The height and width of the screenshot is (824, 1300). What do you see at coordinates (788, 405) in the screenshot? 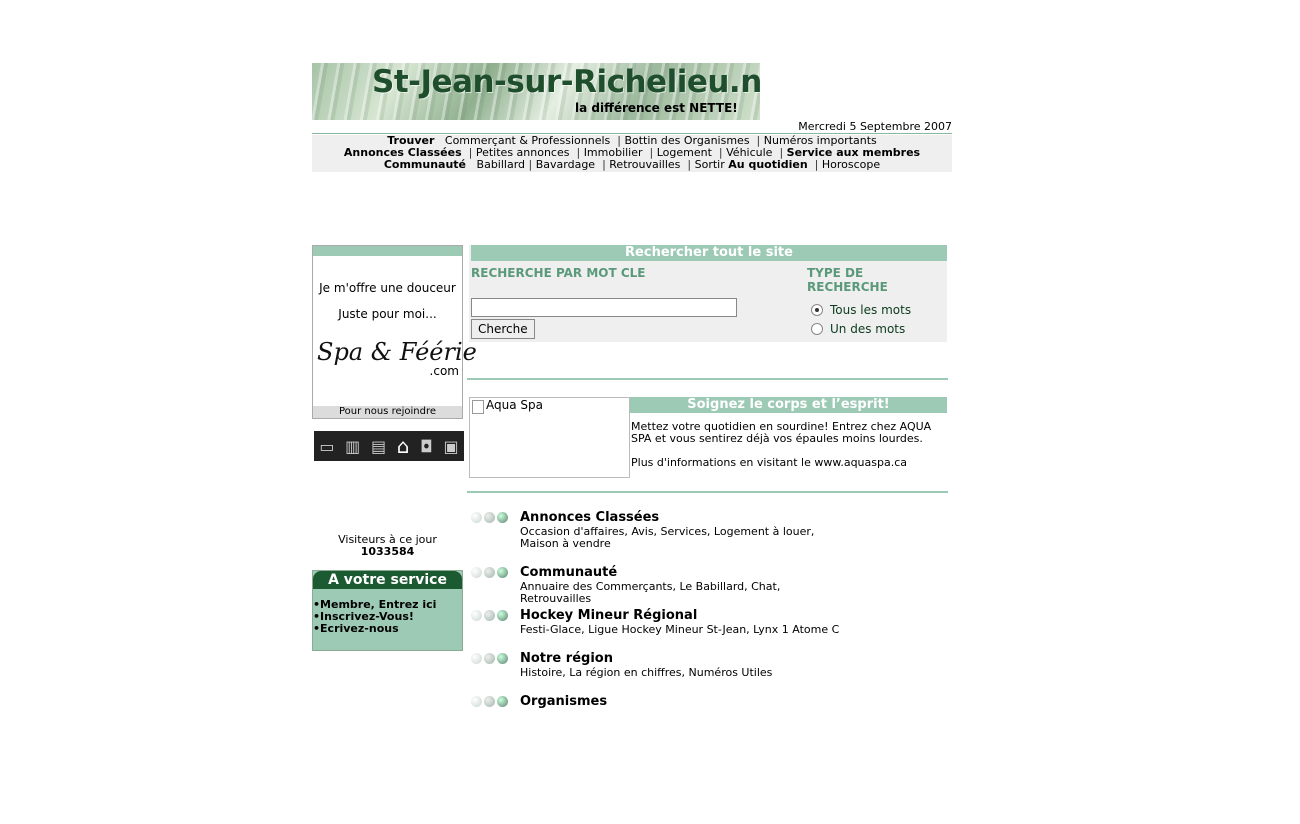
I see `feature-header: Soignez le corps et l’esprit!` at bounding box center [788, 405].